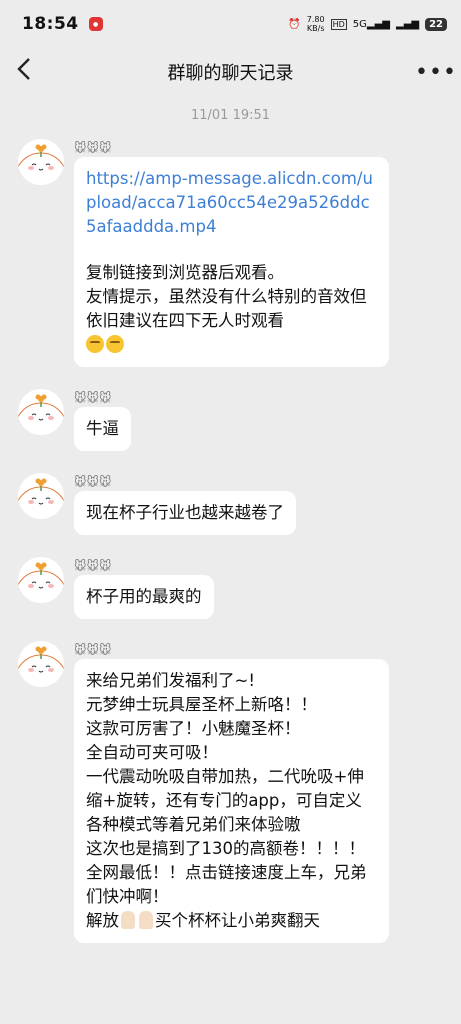 This screenshot has width=461, height=1024. Describe the element at coordinates (435, 72) in the screenshot. I see `more-icon: •••` at that location.